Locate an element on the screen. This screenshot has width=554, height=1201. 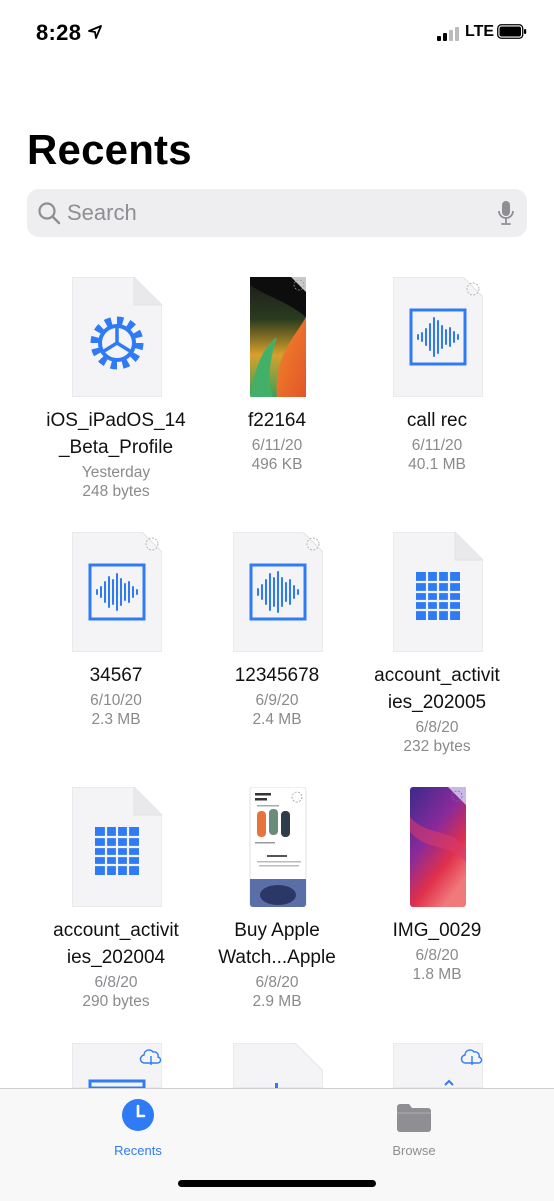
clock-icon is located at coordinates (138, 1115).